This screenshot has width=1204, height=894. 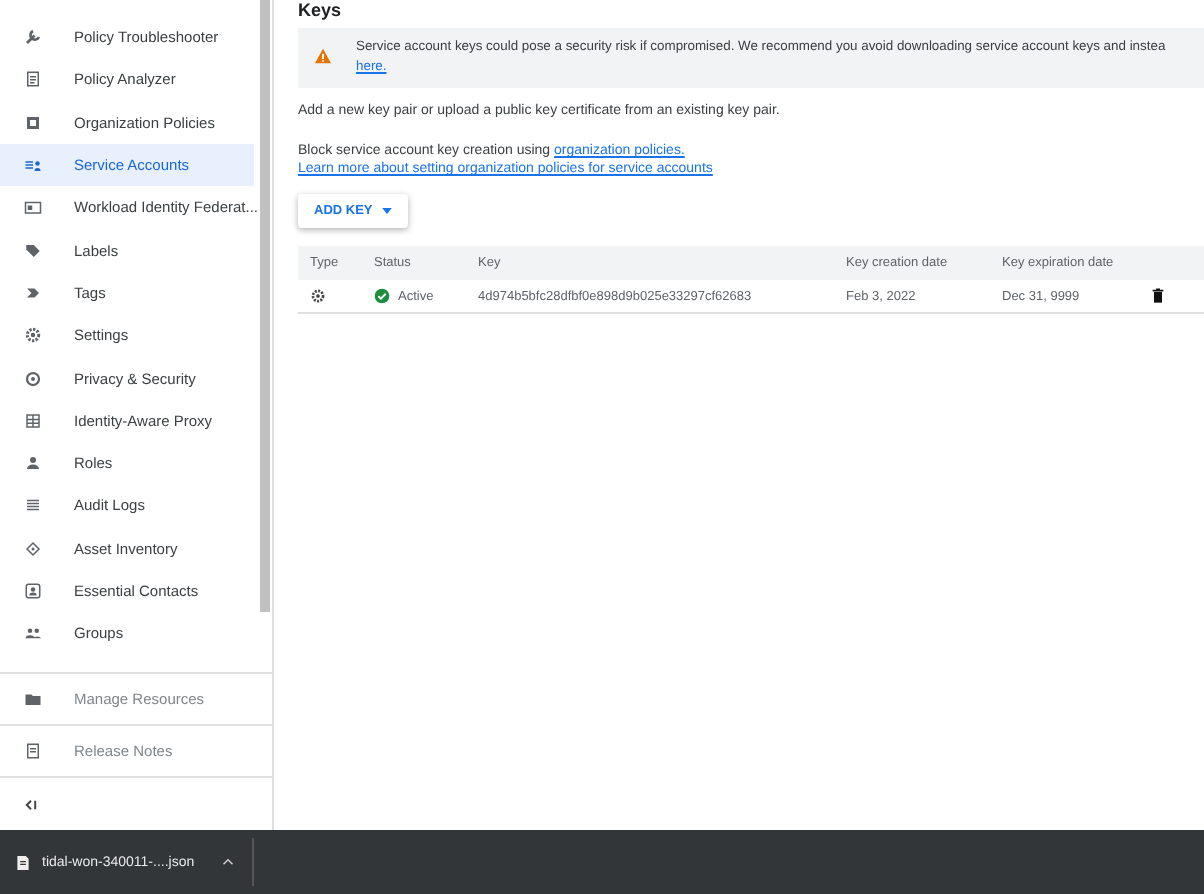 I want to click on shield-icon, so click(x=33, y=378).